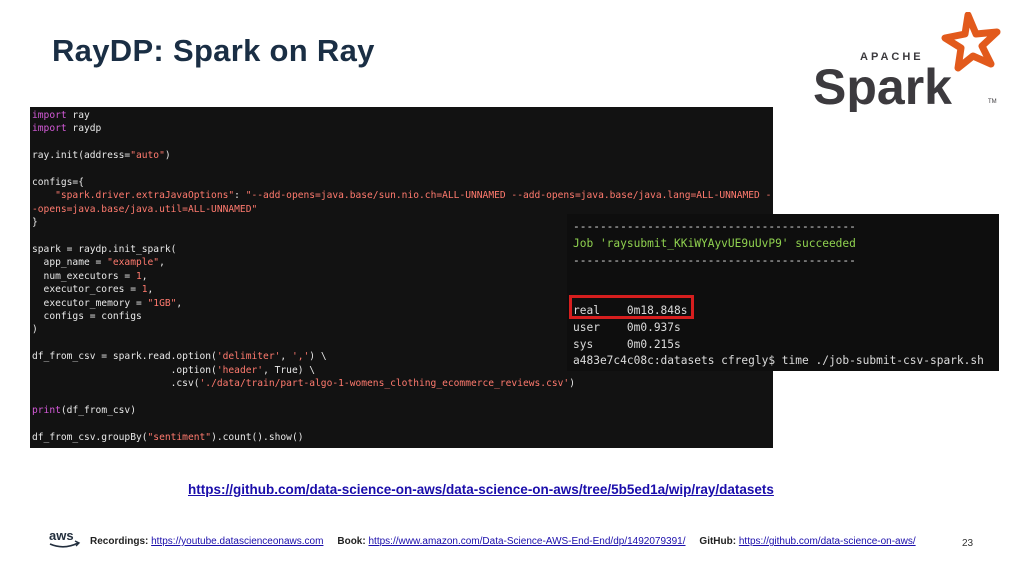 Image resolution: width=1024 pixels, height=576 pixels. I want to click on aws-logo: aws, so click(65, 538).